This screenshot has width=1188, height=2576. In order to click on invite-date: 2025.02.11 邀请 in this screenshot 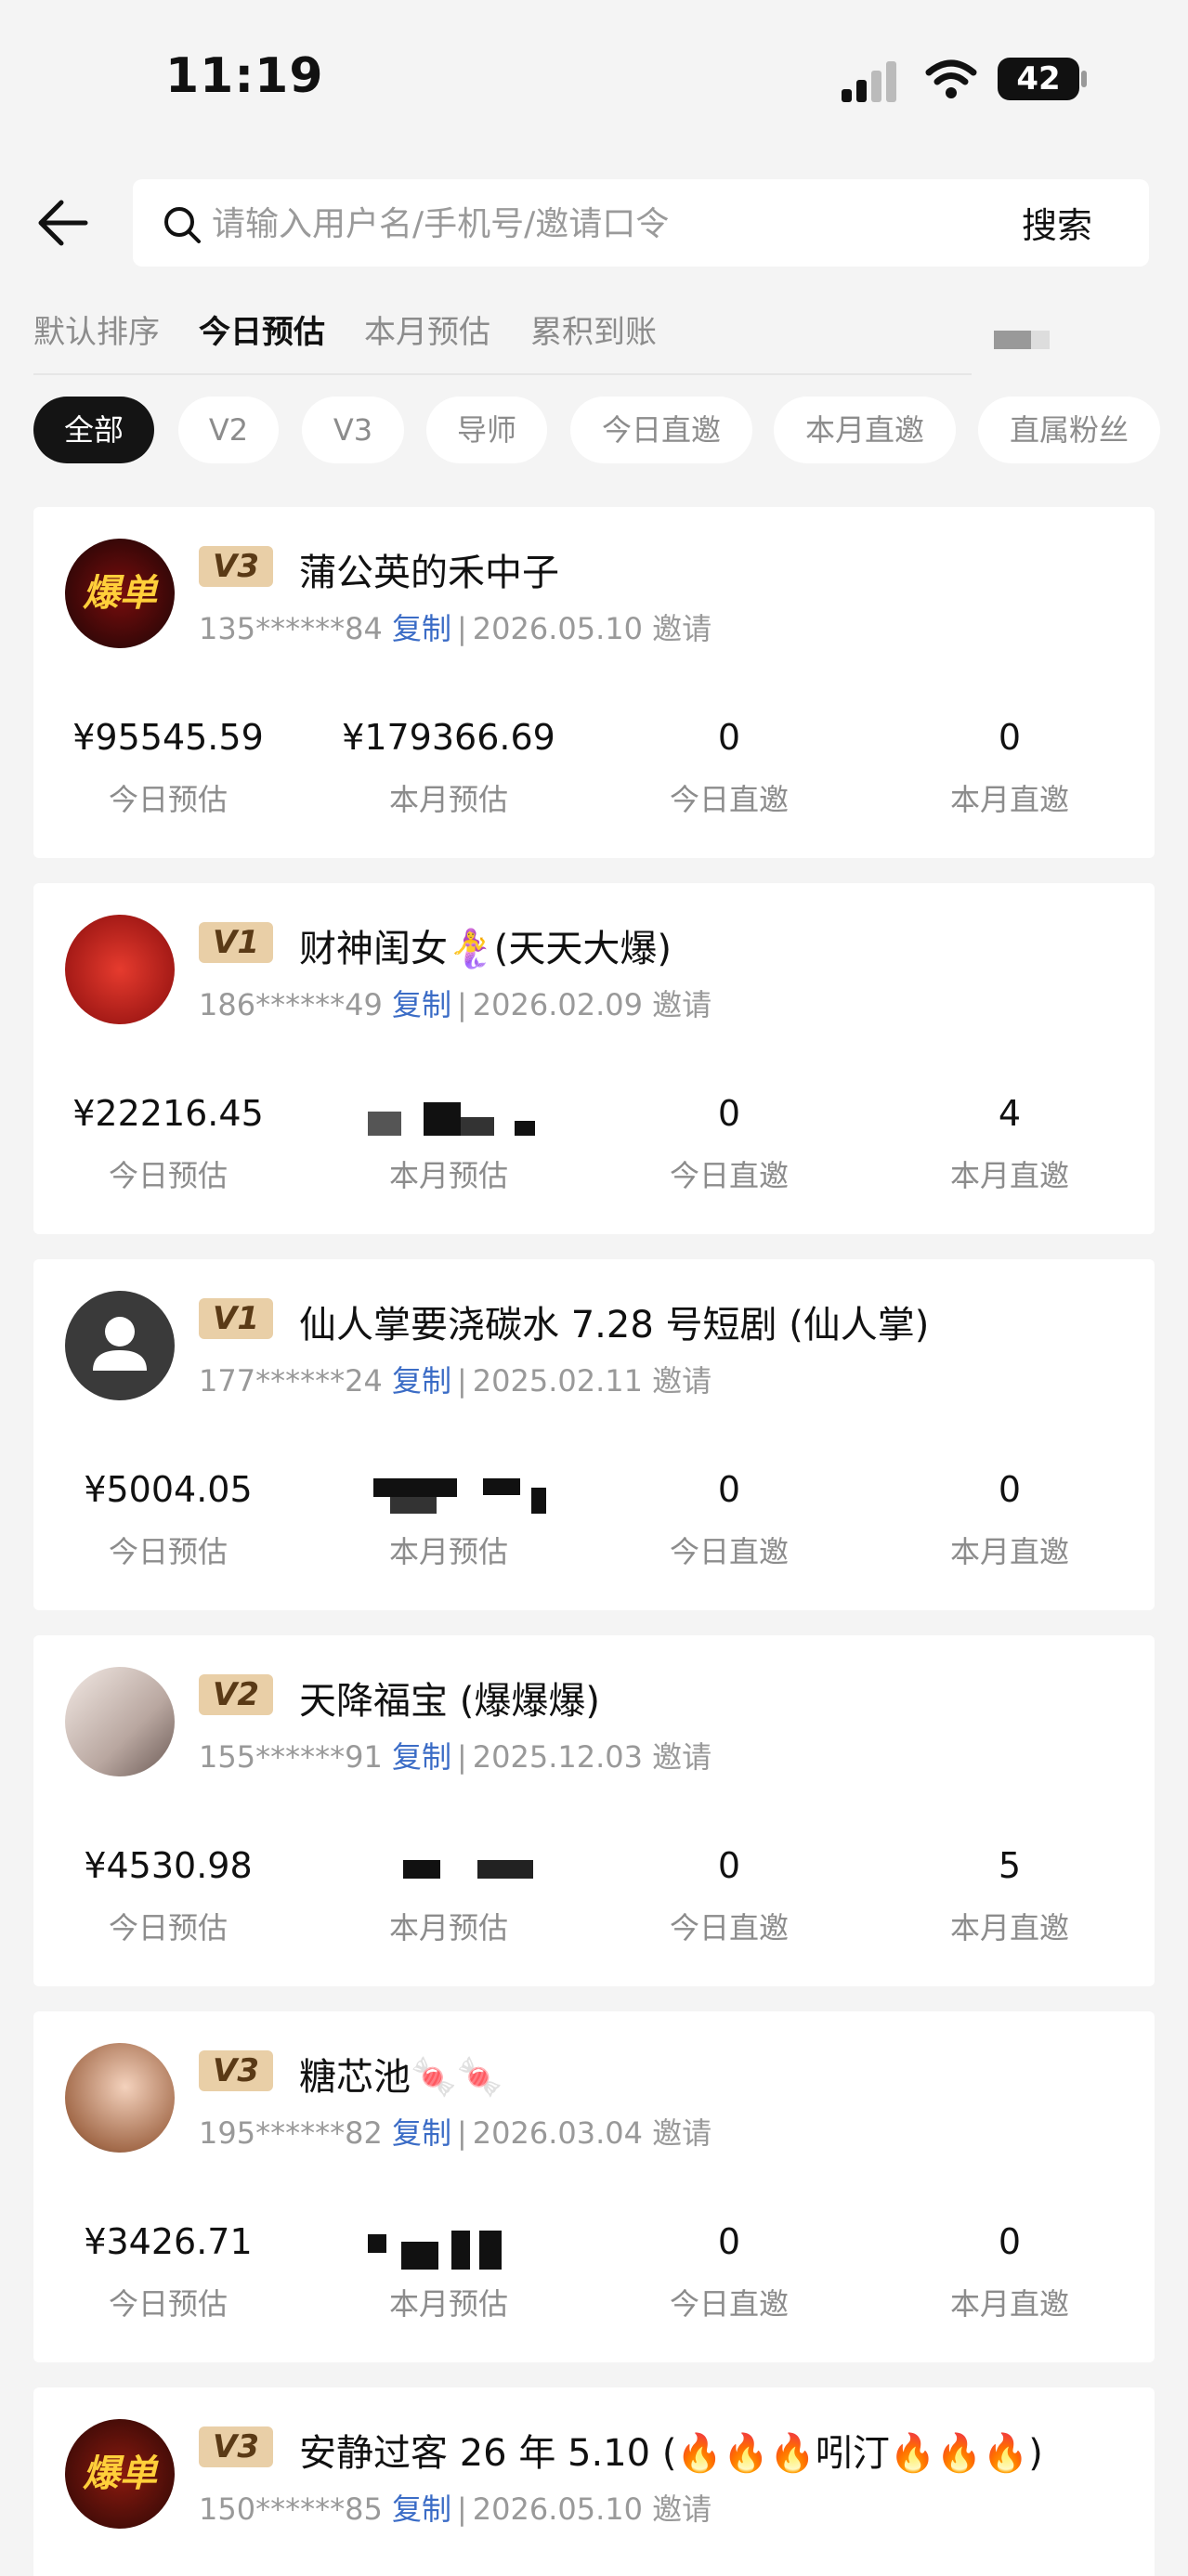, I will do `click(592, 1381)`.